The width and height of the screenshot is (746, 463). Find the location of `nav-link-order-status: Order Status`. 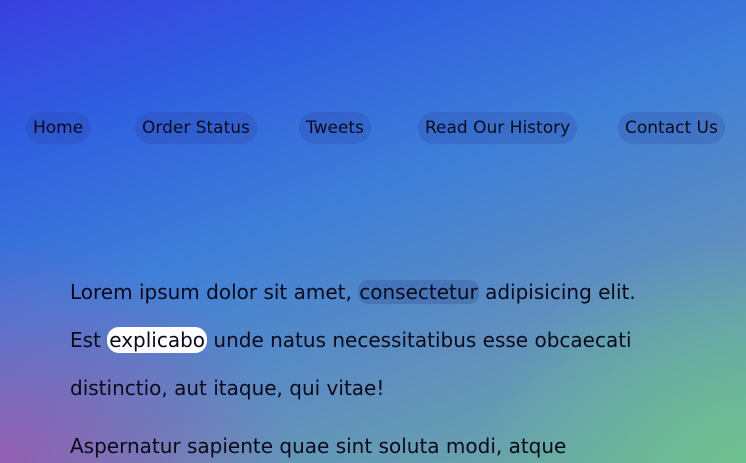

nav-link-order-status: Order Status is located at coordinates (196, 128).